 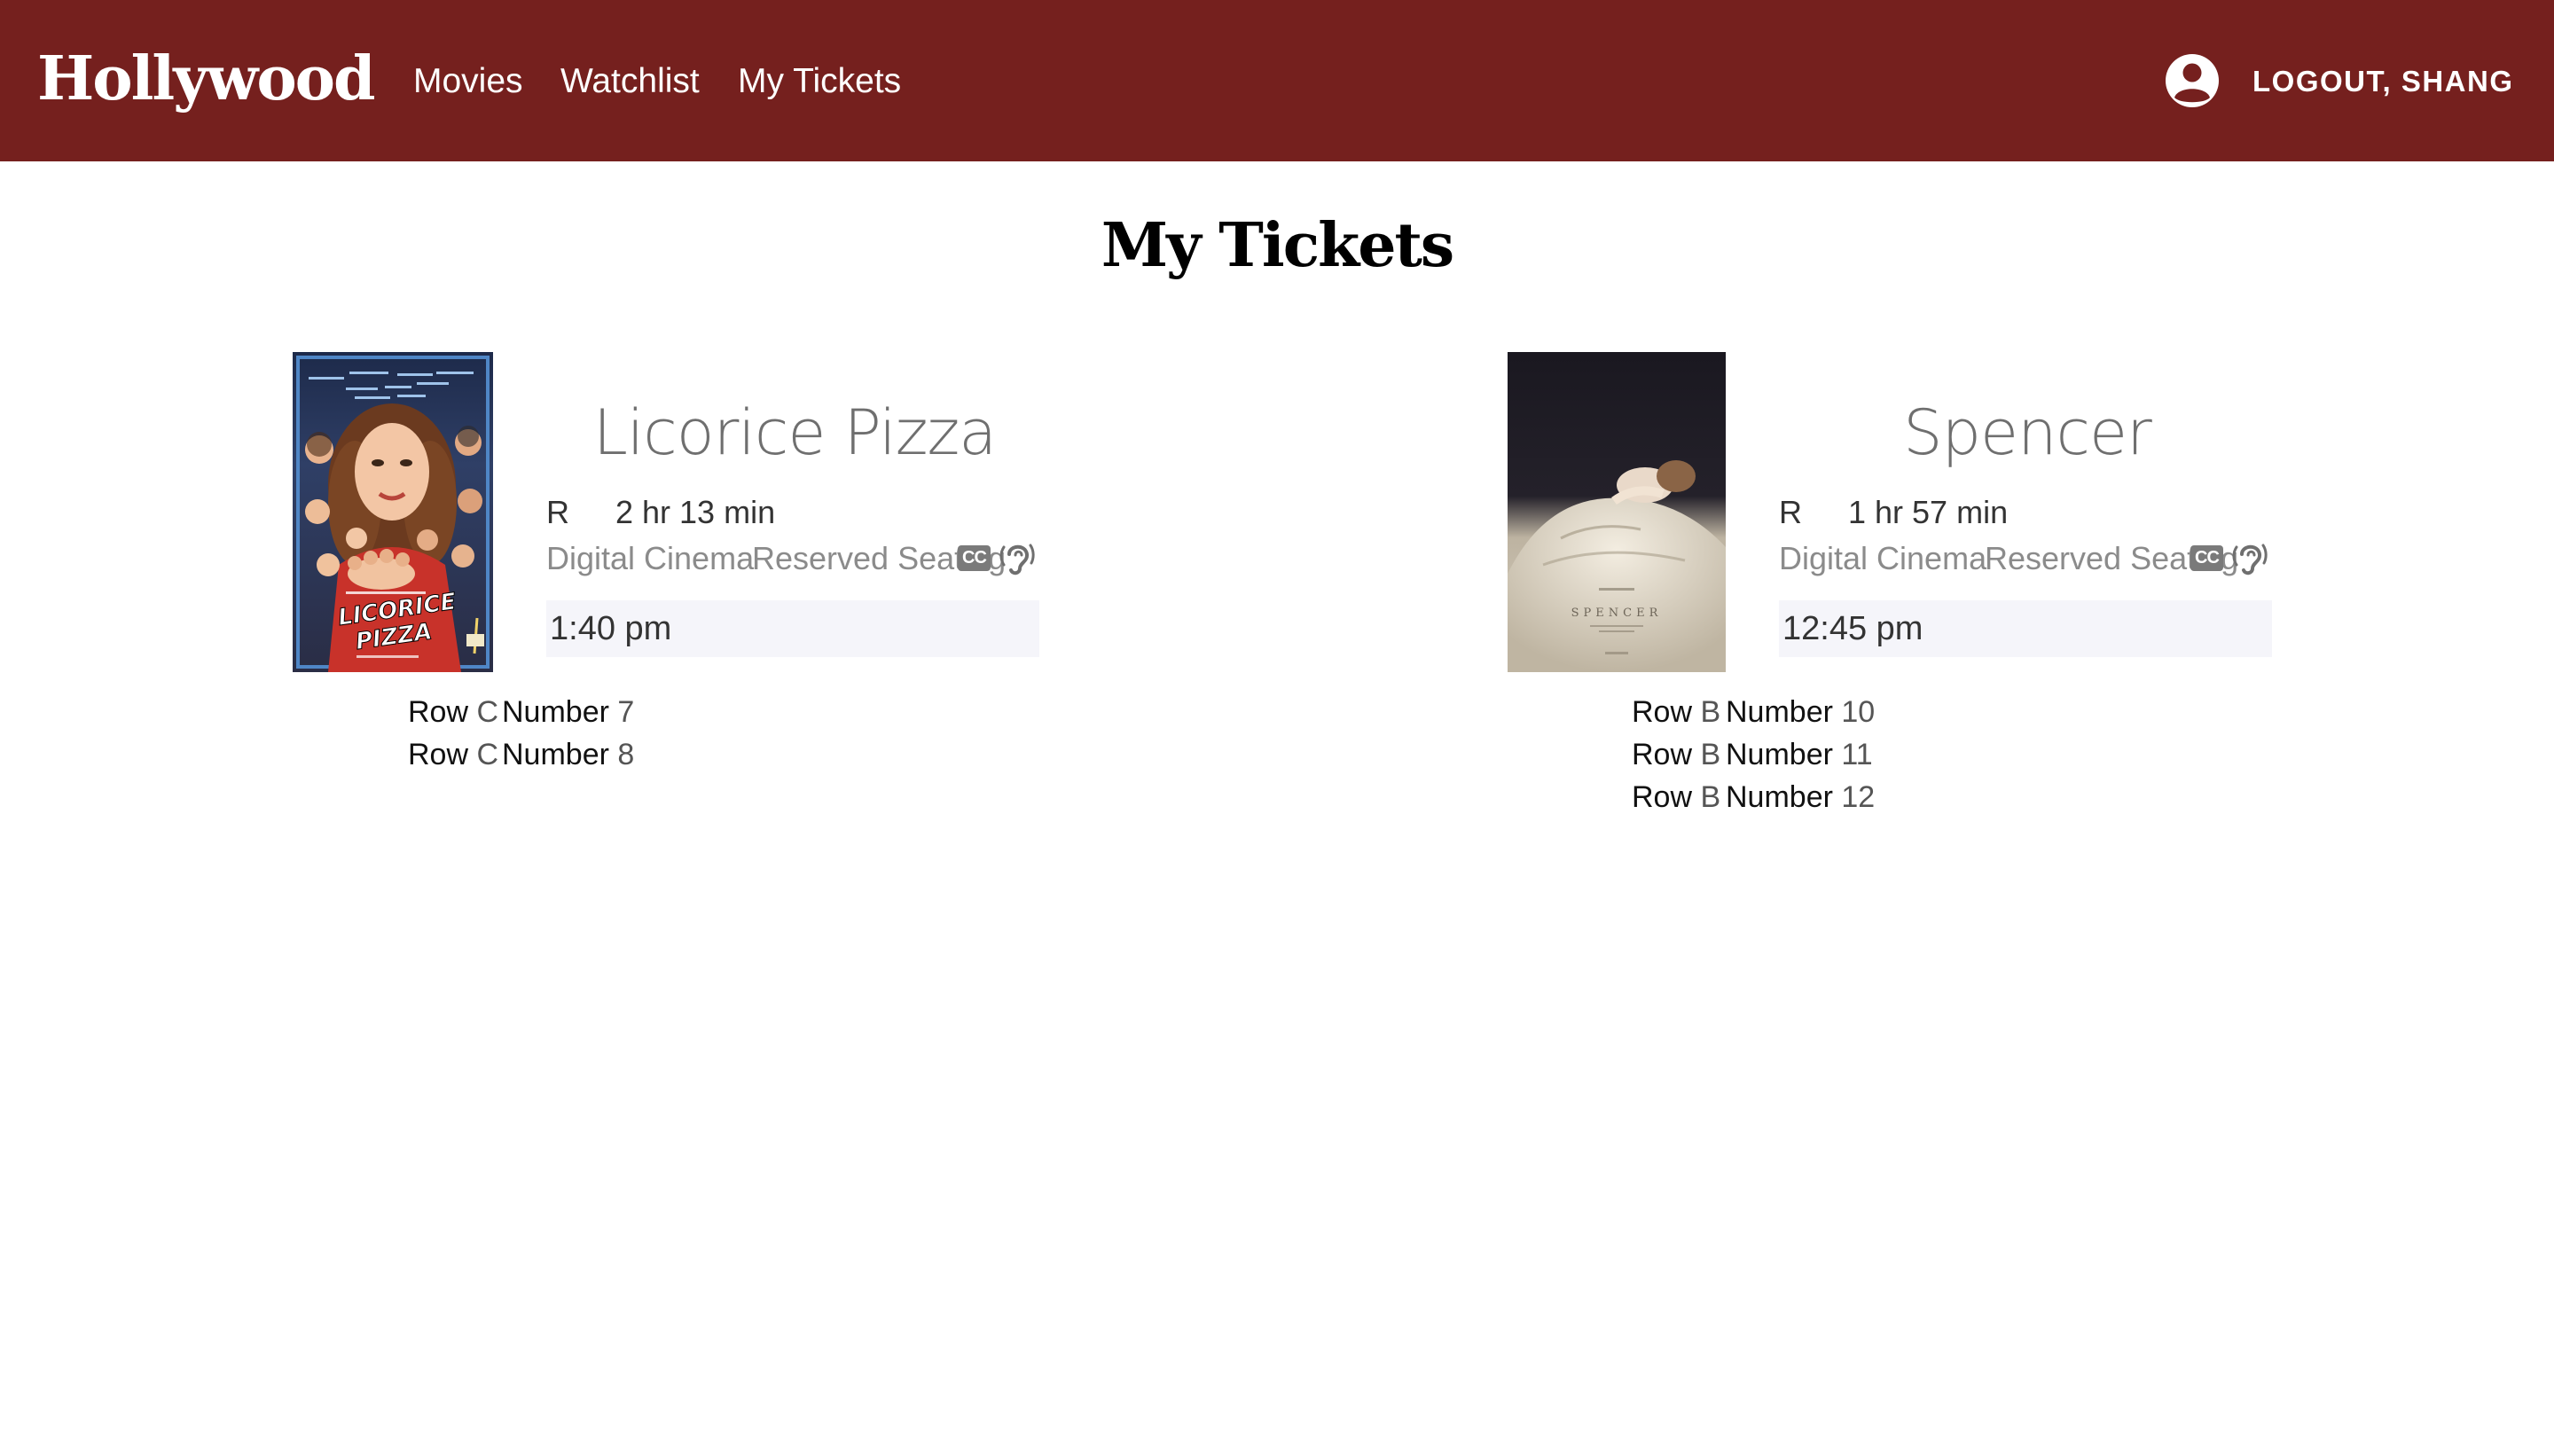 What do you see at coordinates (393, 512) in the screenshot?
I see `movie-poster: LICORICE PIZZA` at bounding box center [393, 512].